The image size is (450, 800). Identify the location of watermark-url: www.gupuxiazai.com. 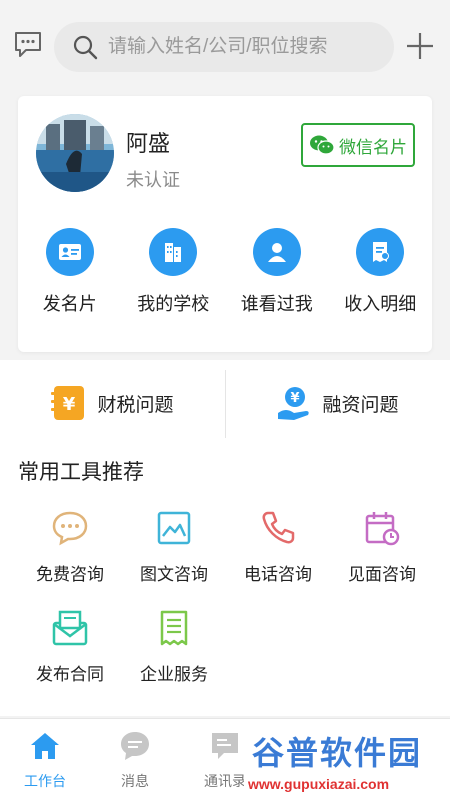
(319, 784).